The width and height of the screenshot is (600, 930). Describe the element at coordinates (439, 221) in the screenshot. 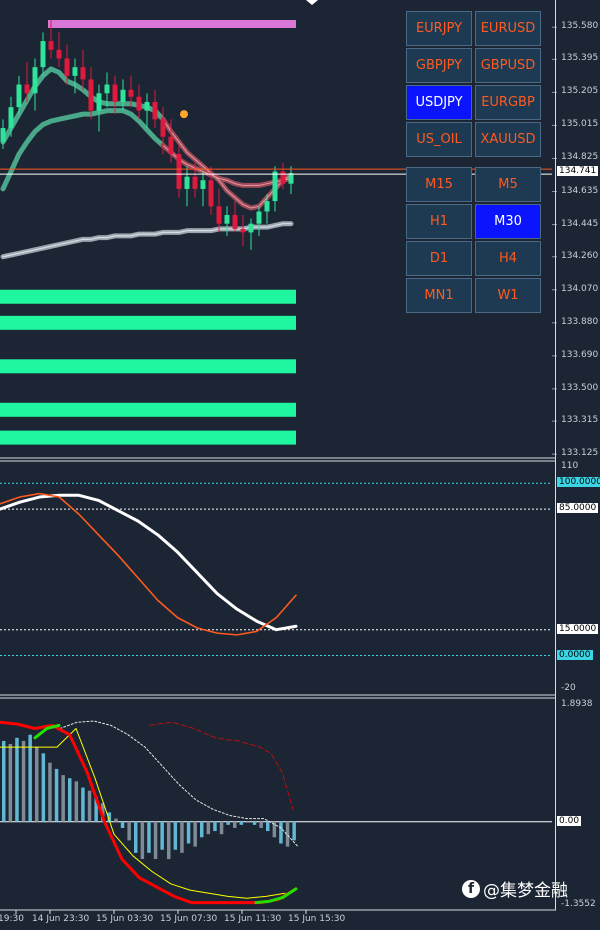

I see `timeframe-button-h1: H1` at that location.